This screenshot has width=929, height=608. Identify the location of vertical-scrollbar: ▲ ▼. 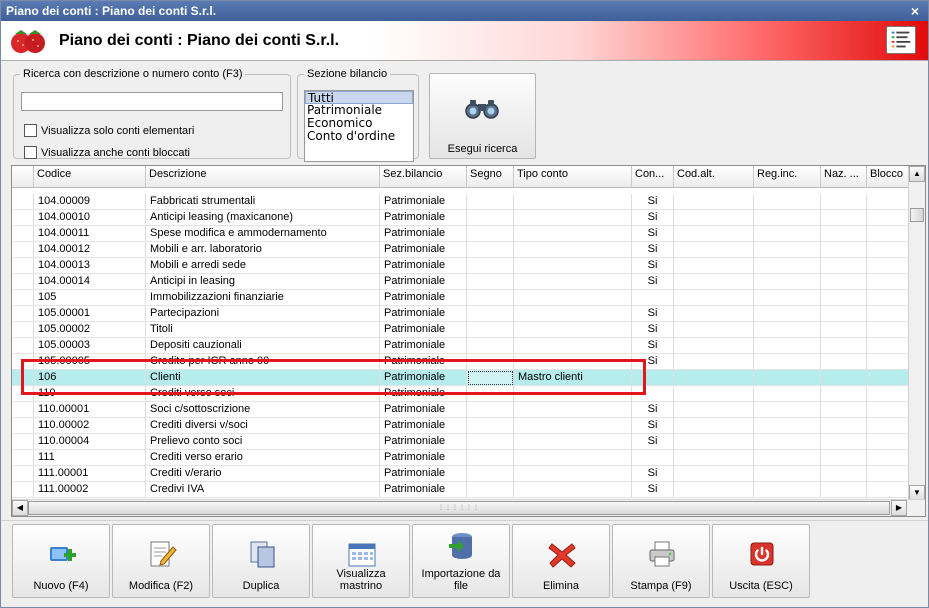
(916, 333).